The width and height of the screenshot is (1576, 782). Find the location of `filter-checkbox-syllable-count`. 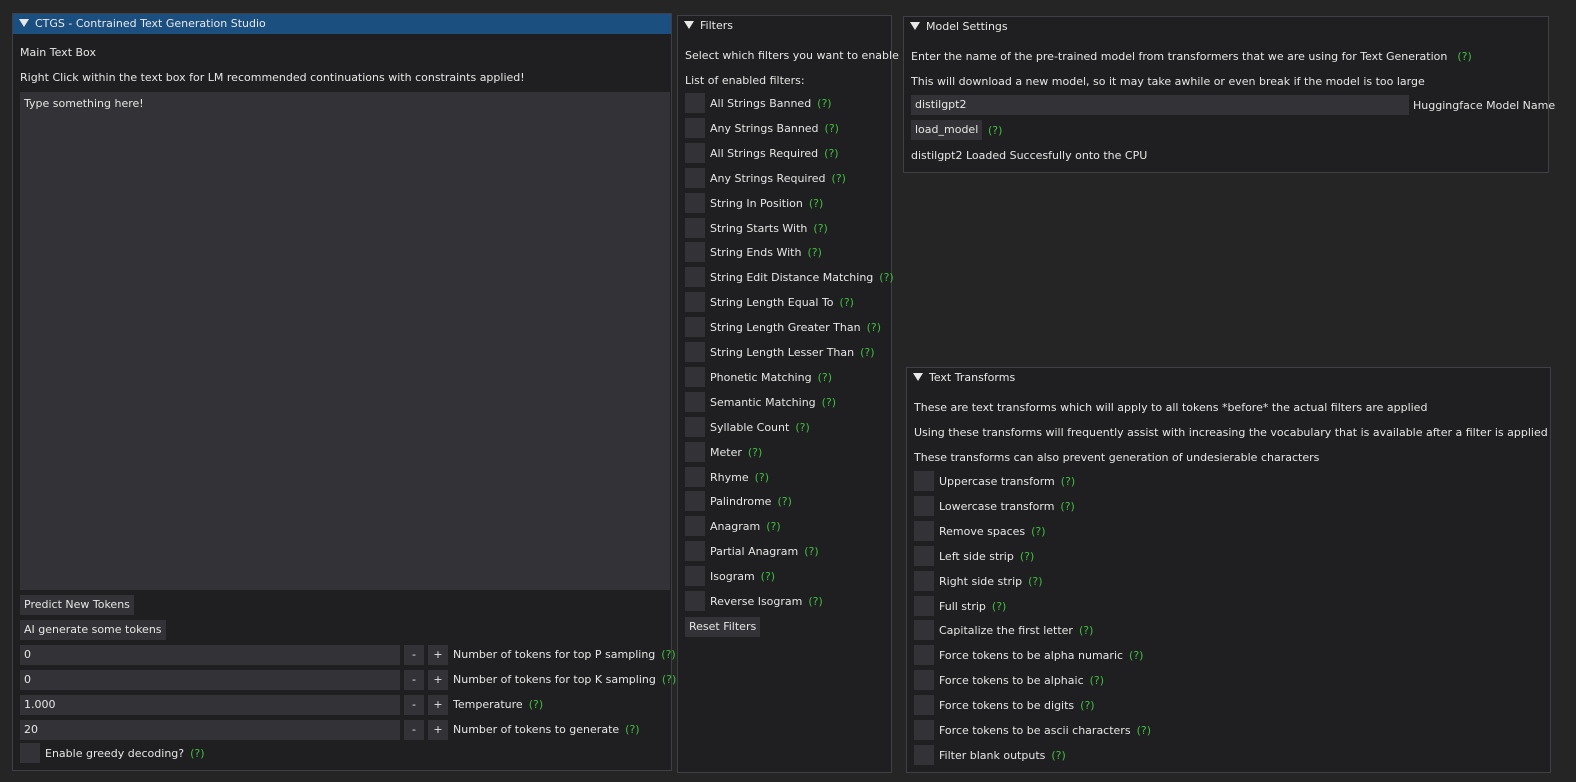

filter-checkbox-syllable-count is located at coordinates (695, 426).